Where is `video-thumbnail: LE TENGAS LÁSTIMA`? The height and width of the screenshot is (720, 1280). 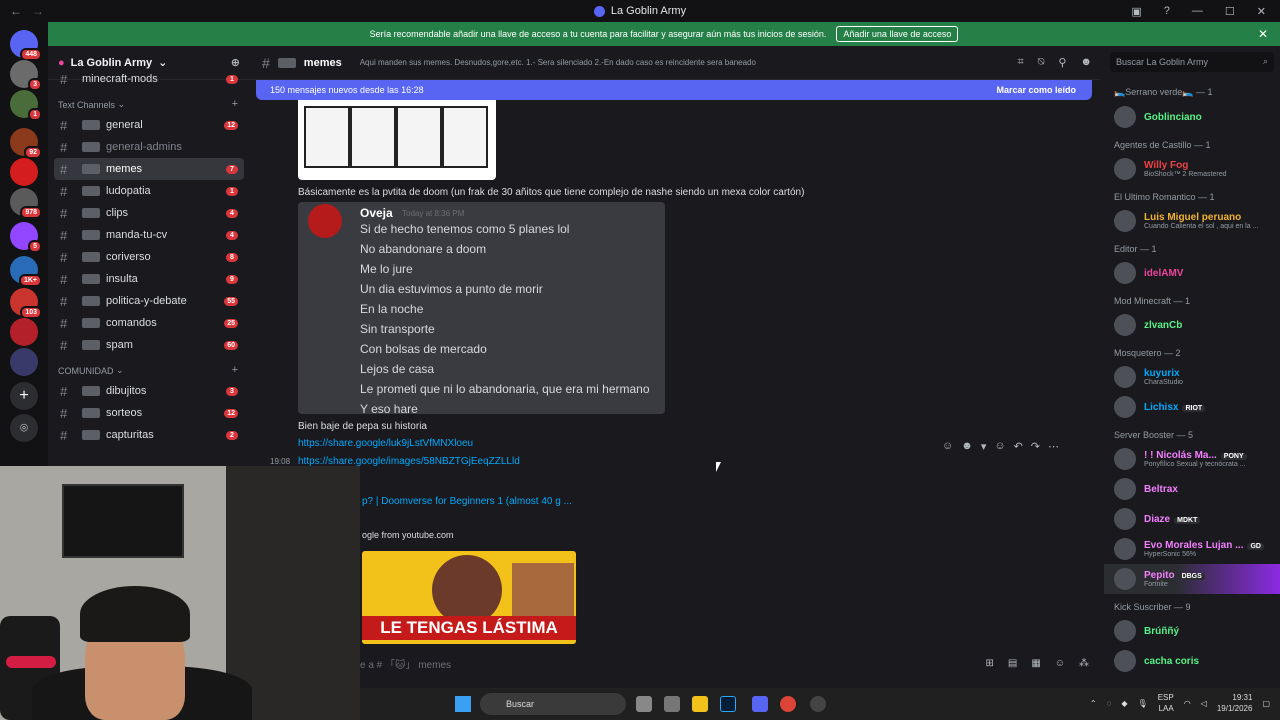
video-thumbnail: LE TENGAS LÁSTIMA is located at coordinates (469, 597).